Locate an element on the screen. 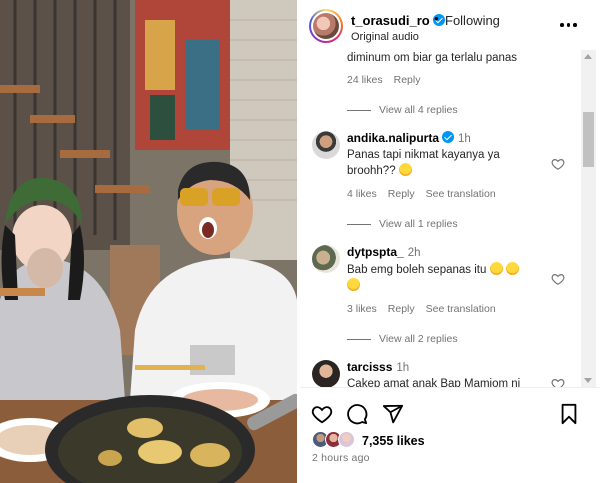 The width and height of the screenshot is (600, 483). comment-bubble-icon is located at coordinates (357, 414).